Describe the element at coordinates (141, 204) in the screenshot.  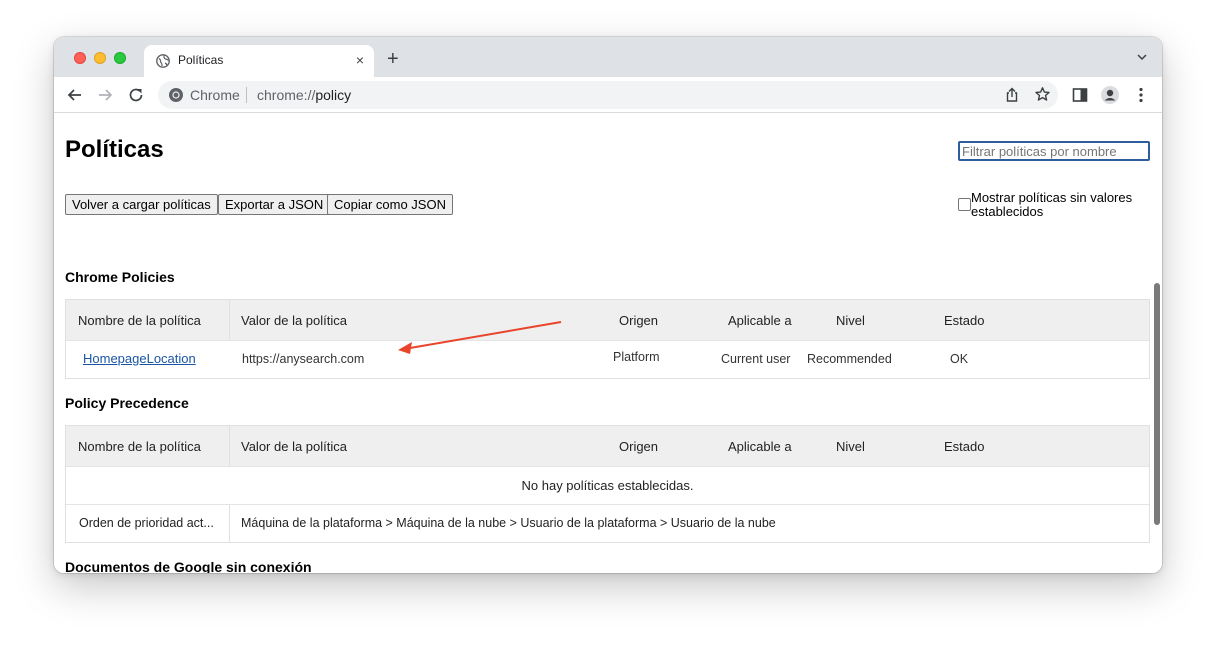
I see `reload-policies-button: Volver a cargar políticas` at that location.